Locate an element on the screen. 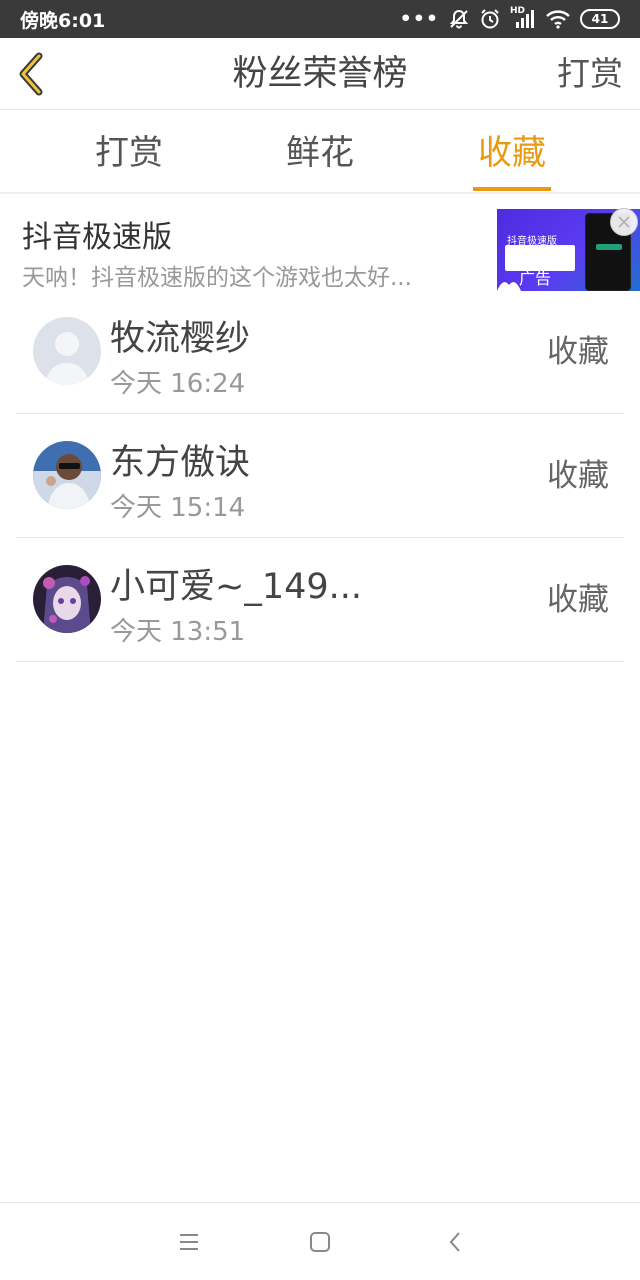  wifi-icon is located at coordinates (558, 19).